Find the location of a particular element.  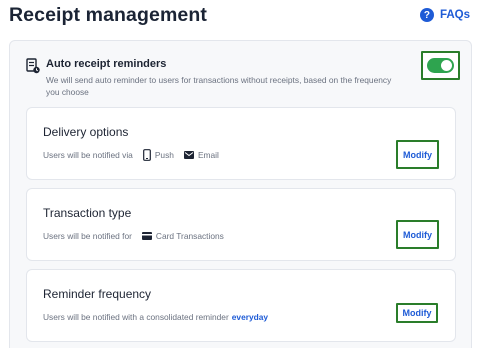

help-circle-icon: ? is located at coordinates (426, 15).